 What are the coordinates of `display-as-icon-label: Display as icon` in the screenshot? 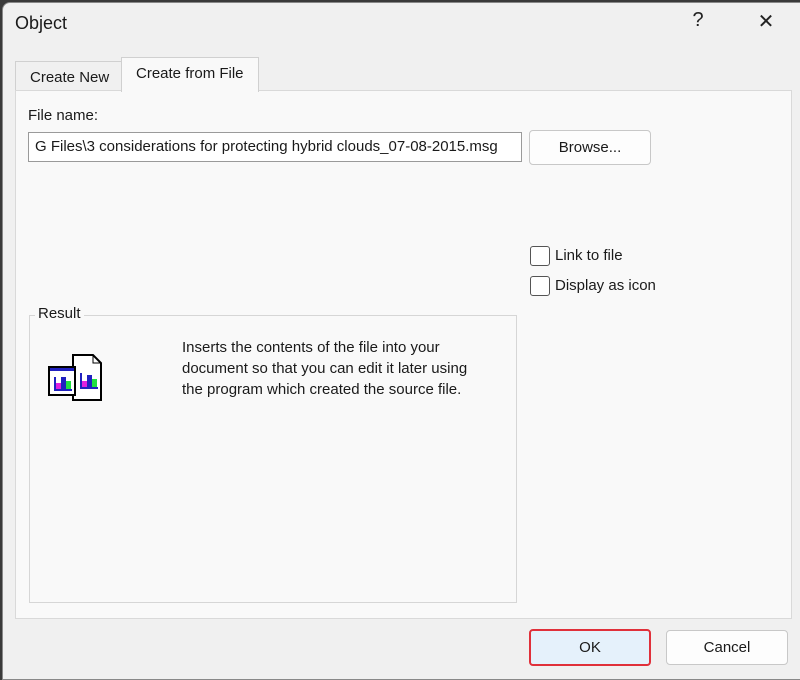 It's located at (605, 285).